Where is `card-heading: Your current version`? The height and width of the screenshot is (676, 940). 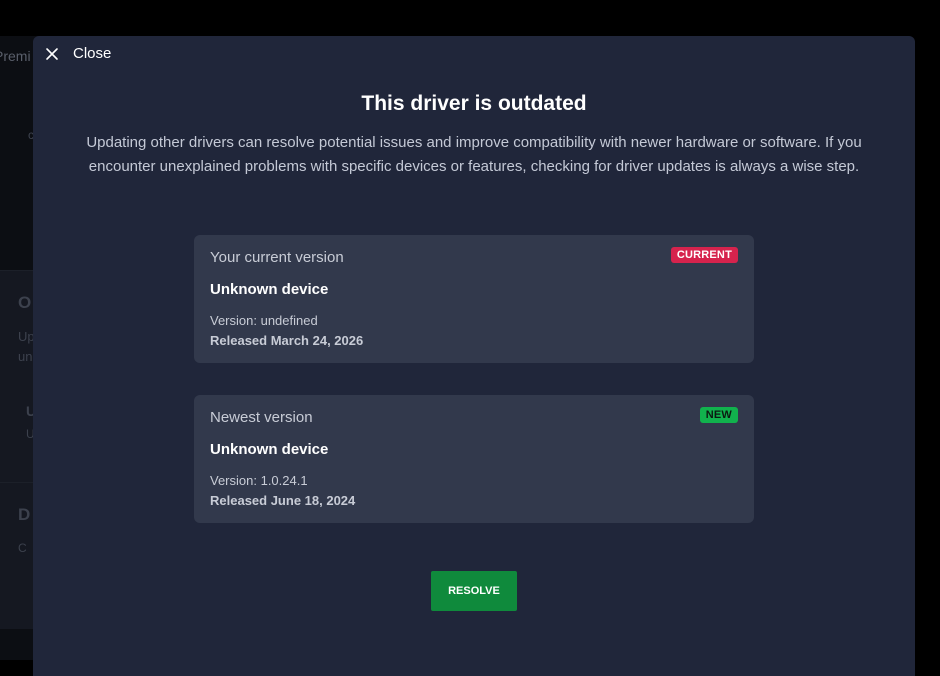 card-heading: Your current version is located at coordinates (277, 257).